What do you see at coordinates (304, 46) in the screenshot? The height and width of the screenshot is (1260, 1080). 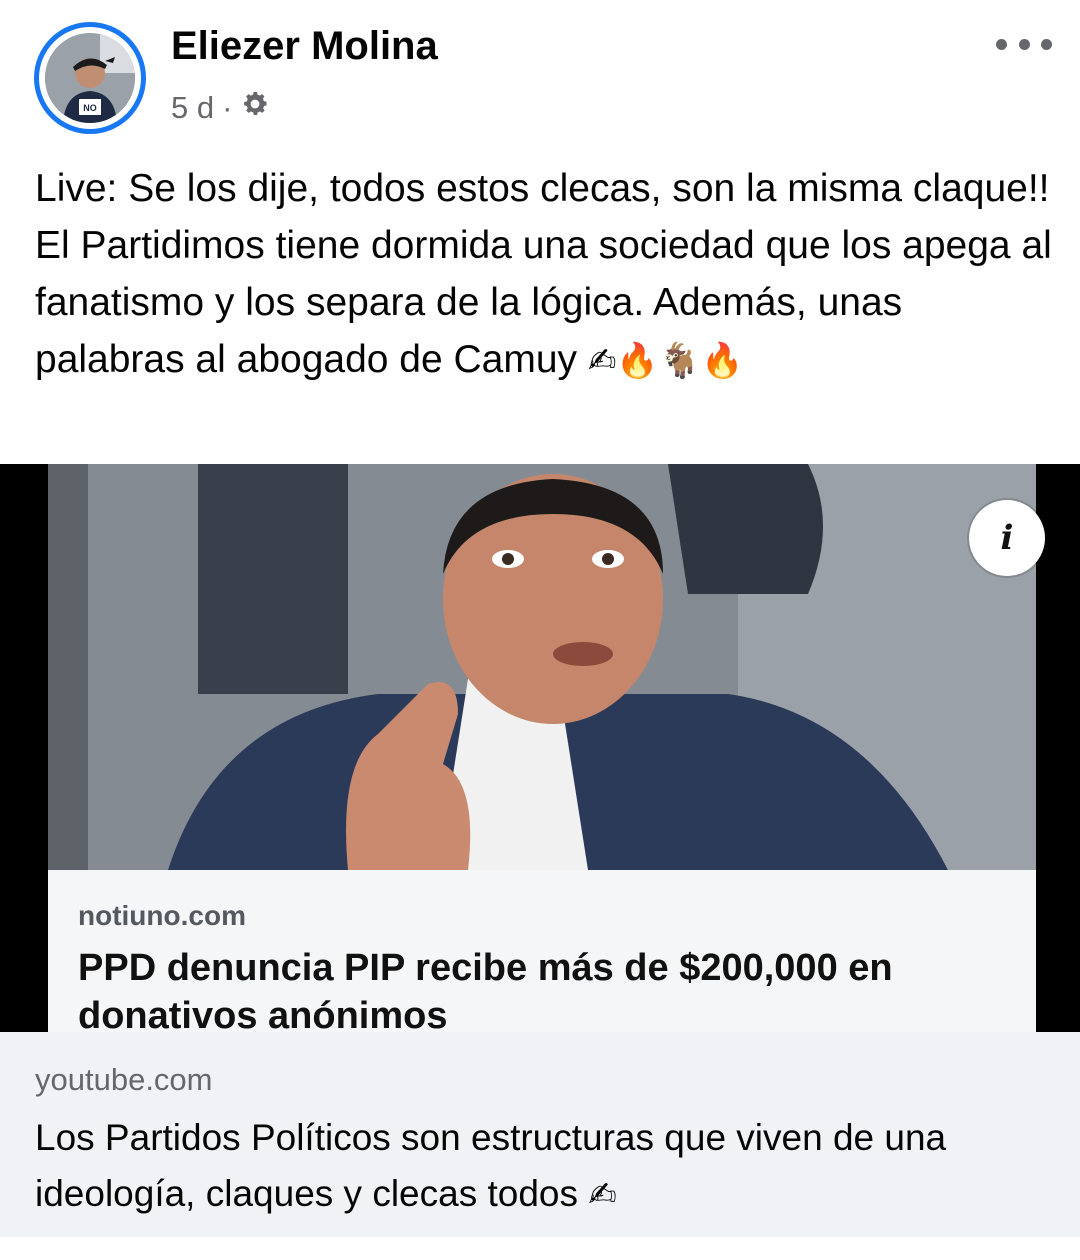 I see `author-name: Eliezer Molina` at bounding box center [304, 46].